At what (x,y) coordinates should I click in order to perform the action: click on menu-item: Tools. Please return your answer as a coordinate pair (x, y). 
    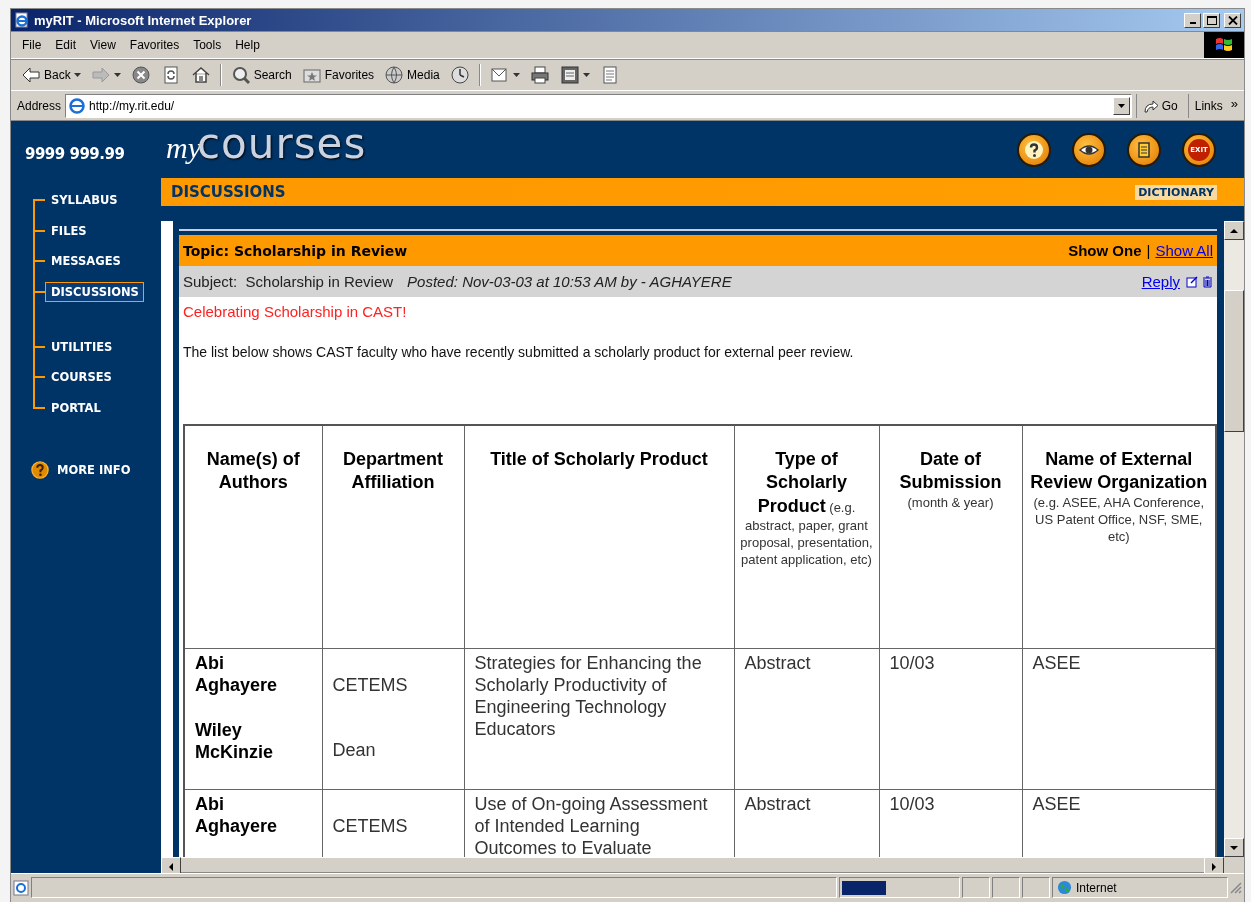
    Looking at the image, I should click on (207, 44).